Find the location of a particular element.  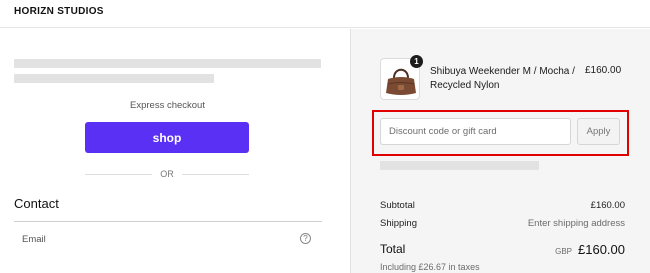

email-field-label: Email is located at coordinates (34, 239).